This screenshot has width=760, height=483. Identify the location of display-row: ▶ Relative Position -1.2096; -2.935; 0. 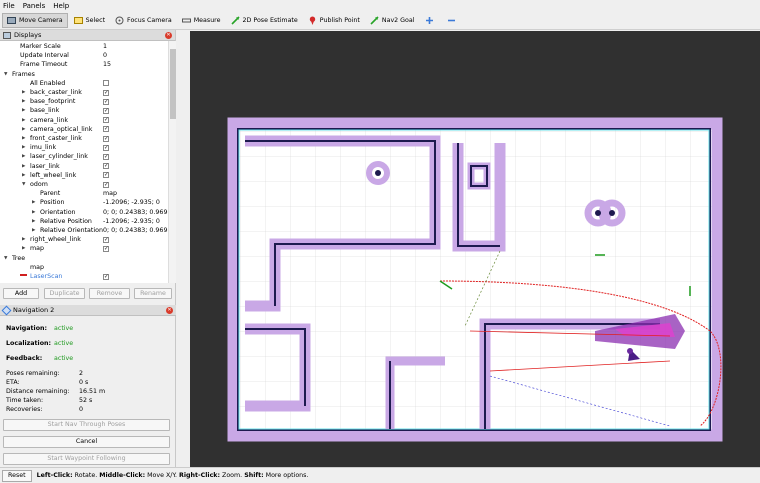
(84, 221).